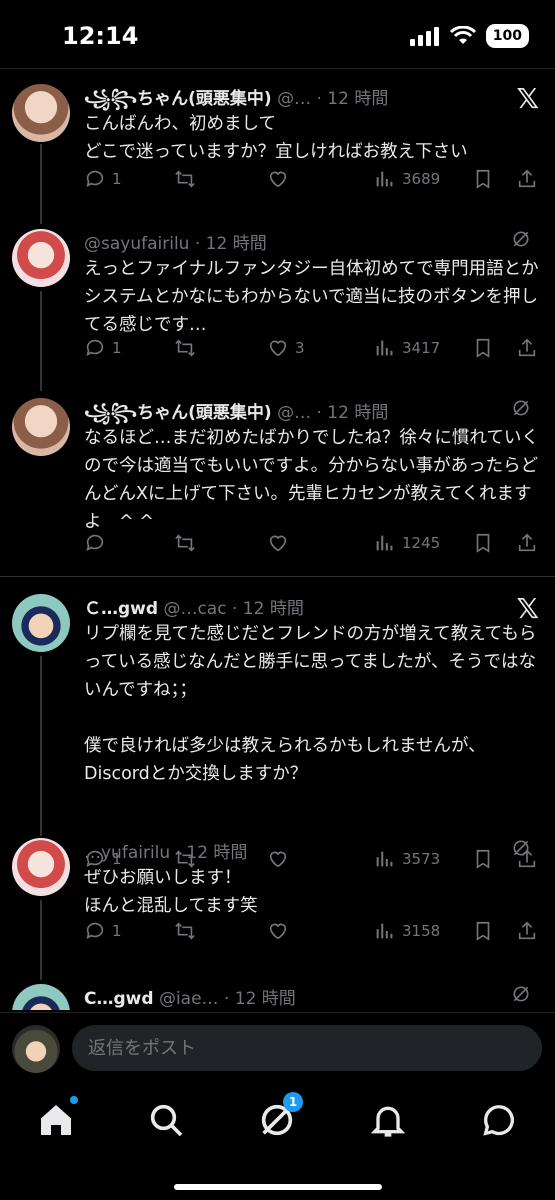 This screenshot has width=555, height=1200. I want to click on wifi-icon, so click(462, 35).